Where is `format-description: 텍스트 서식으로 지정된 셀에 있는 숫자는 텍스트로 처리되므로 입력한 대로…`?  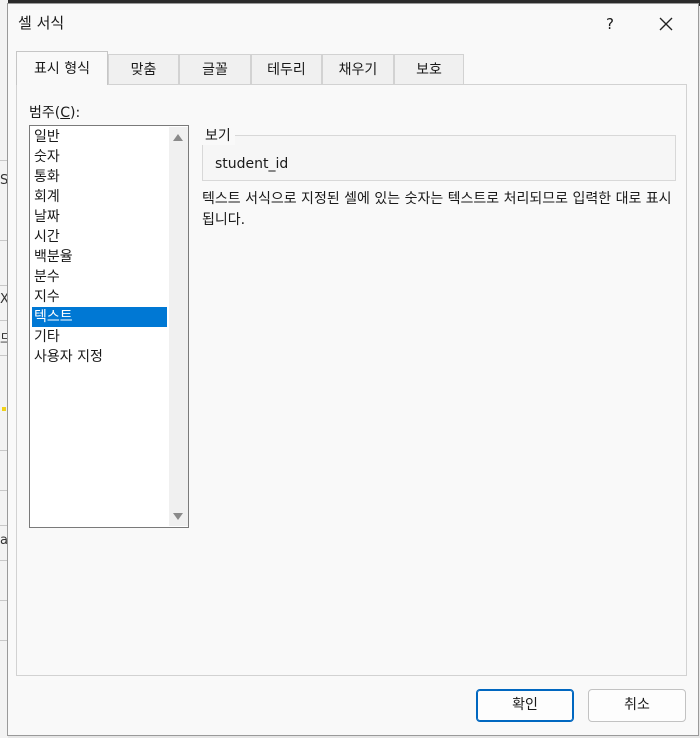
format-description: 텍스트 서식으로 지정된 셀에 있는 숫자는 텍스트로 처리되므로 입력한 대로… is located at coordinates (437, 209).